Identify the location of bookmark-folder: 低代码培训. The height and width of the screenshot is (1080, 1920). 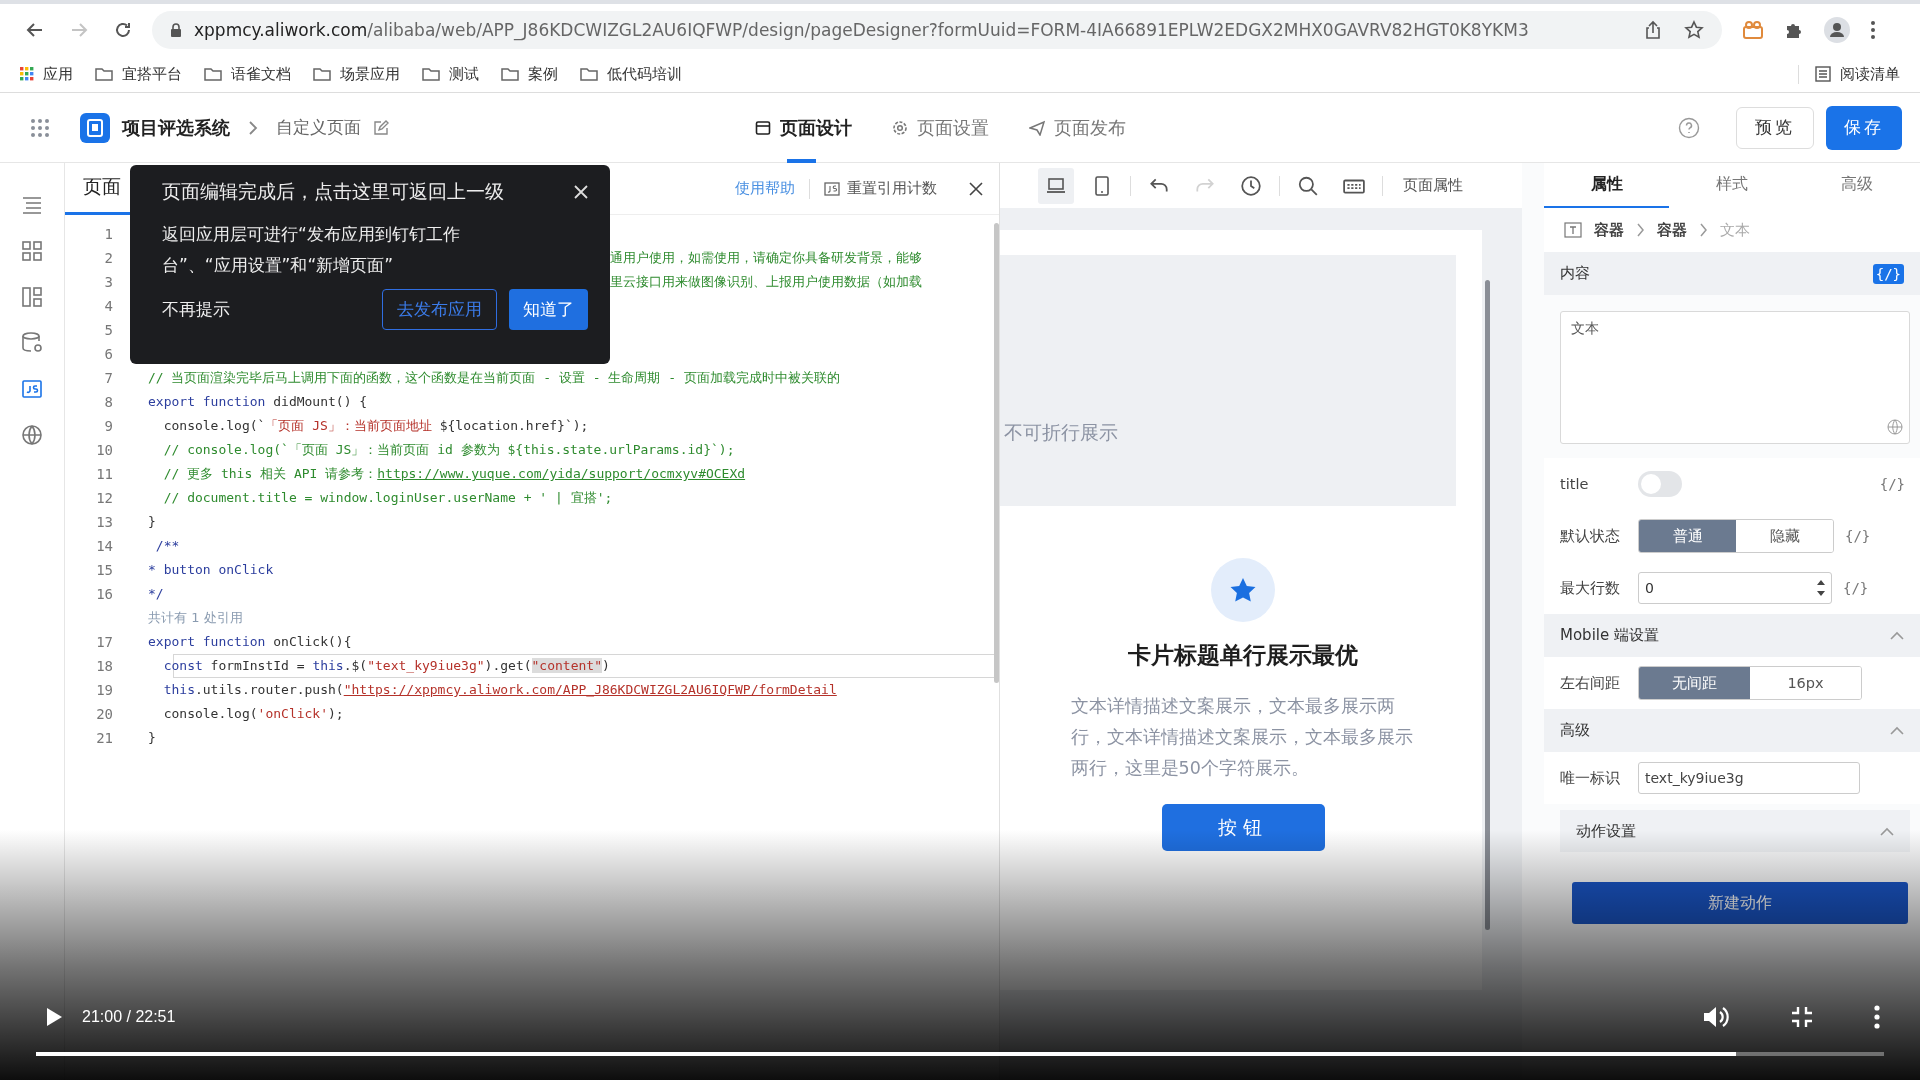
(631, 74).